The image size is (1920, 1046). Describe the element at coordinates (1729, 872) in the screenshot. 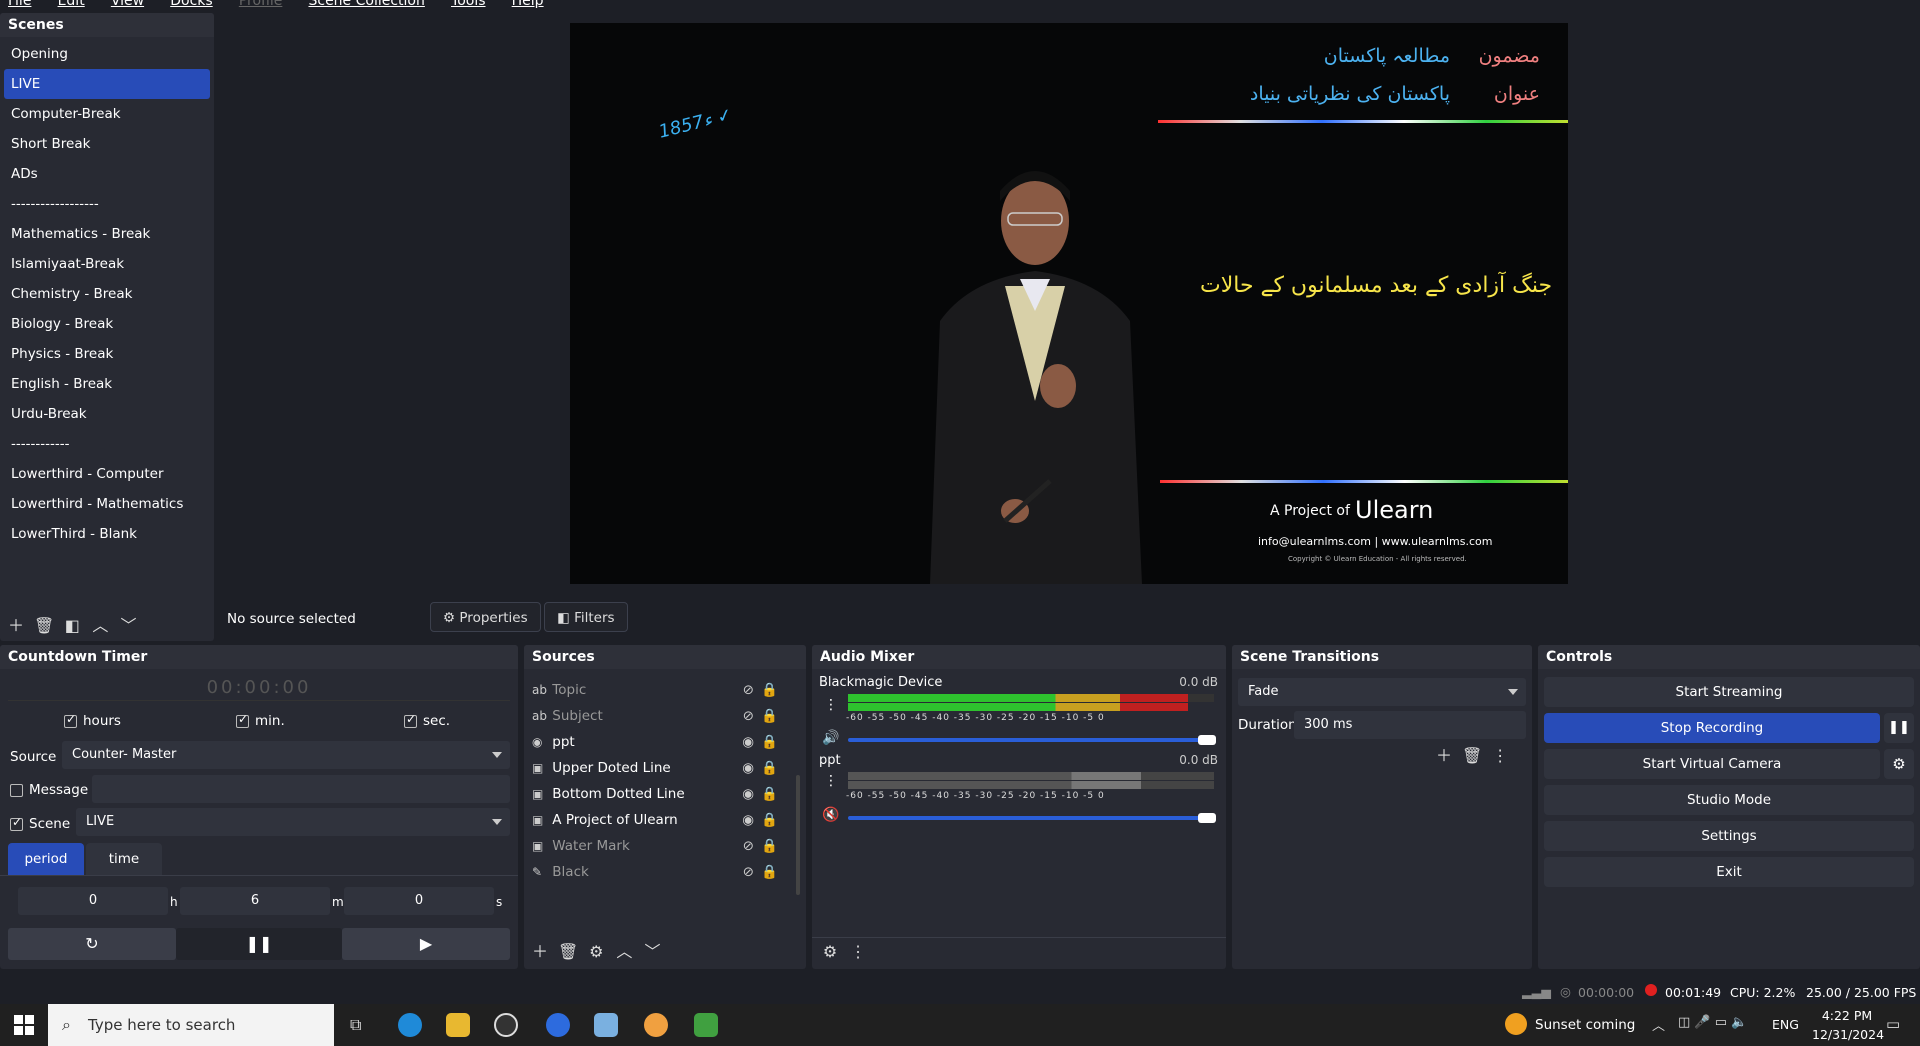

I see `exit-button: Exit` at that location.